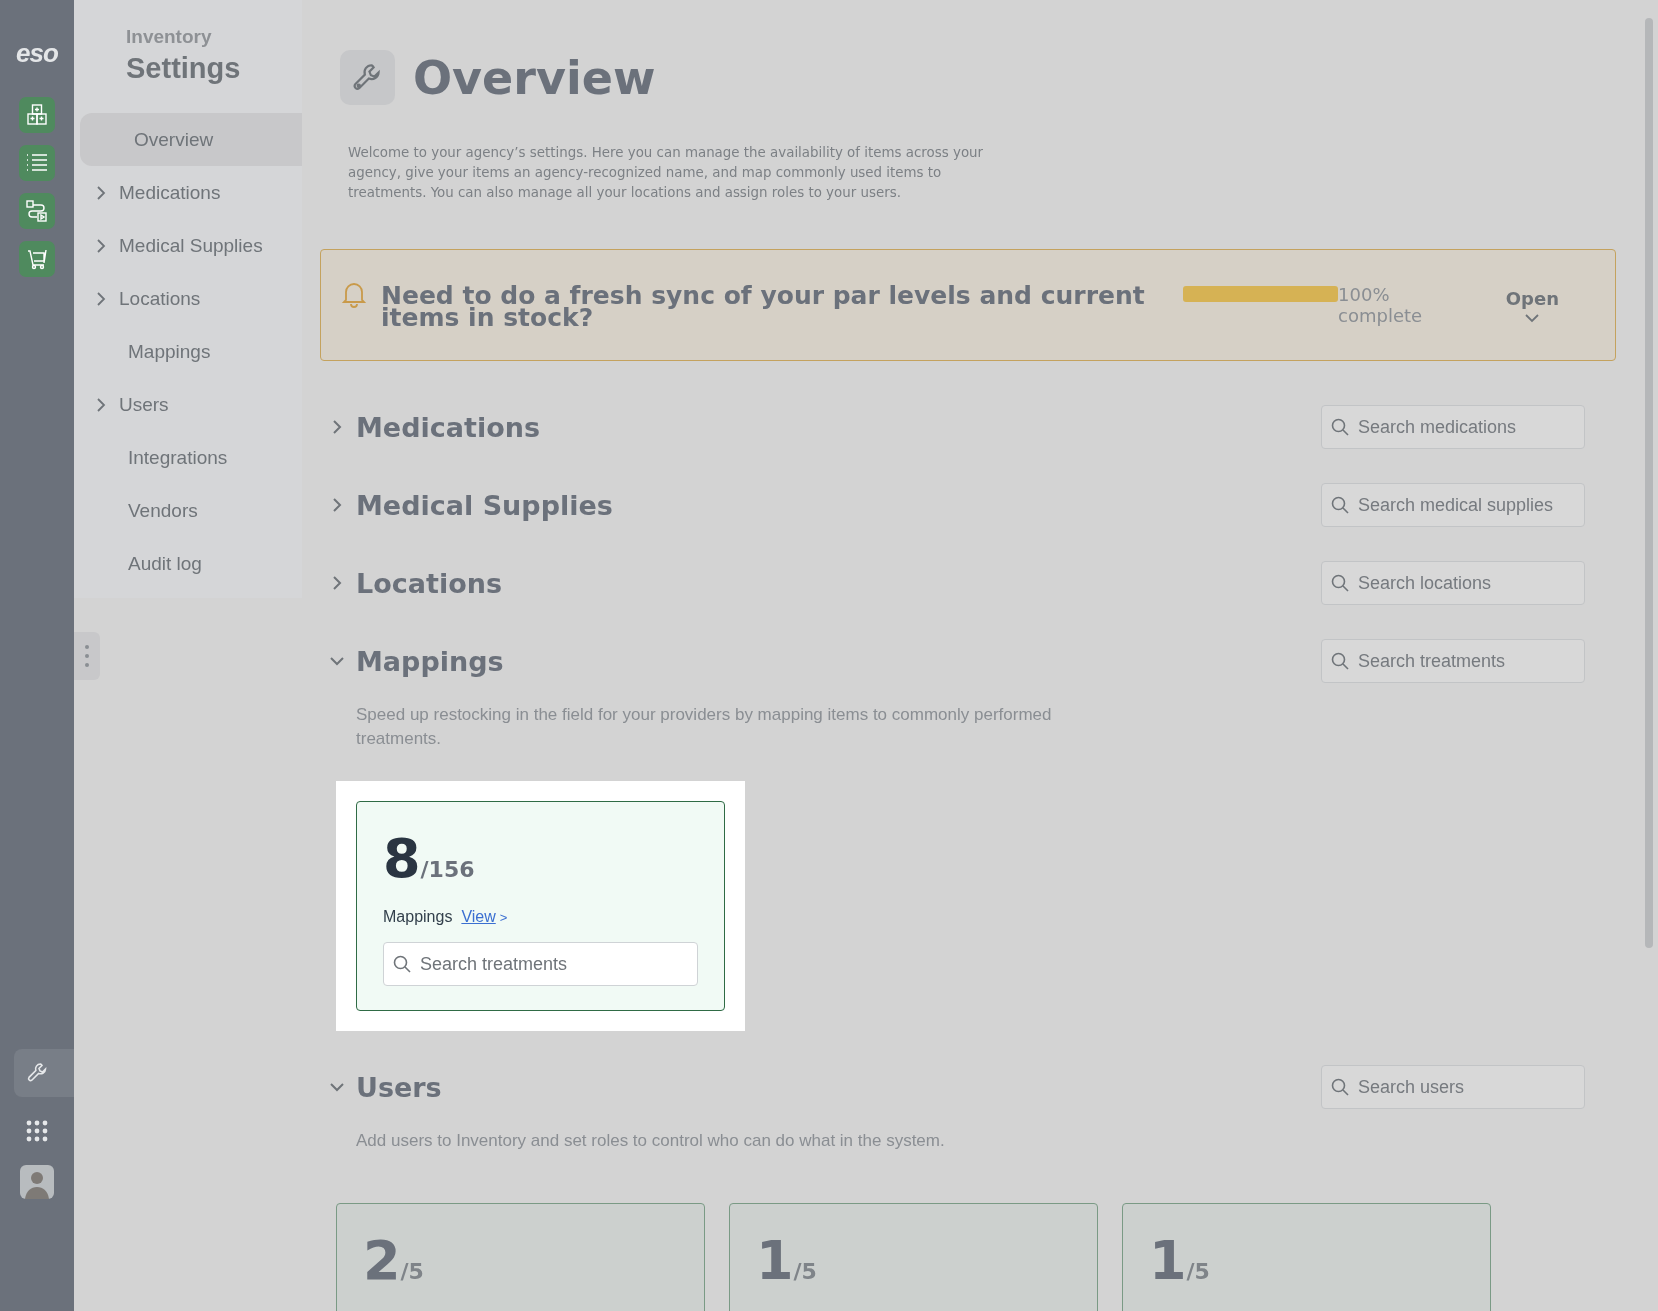  Describe the element at coordinates (704, 727) in the screenshot. I see `section-description: Speed up restocking in the field for your providers by mapping items to commonly performed treatments.` at that location.